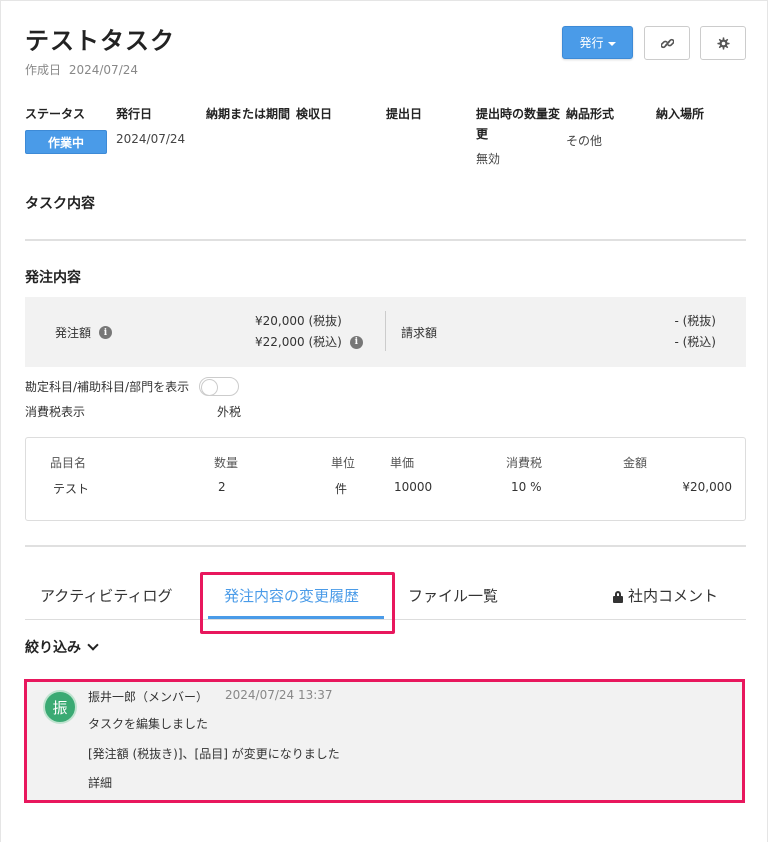 This screenshot has height=842, width=768. What do you see at coordinates (214, 754) in the screenshot?
I see `activity-change-summary: [発注額 (税抜き)]、[品目] が変更になりました` at bounding box center [214, 754].